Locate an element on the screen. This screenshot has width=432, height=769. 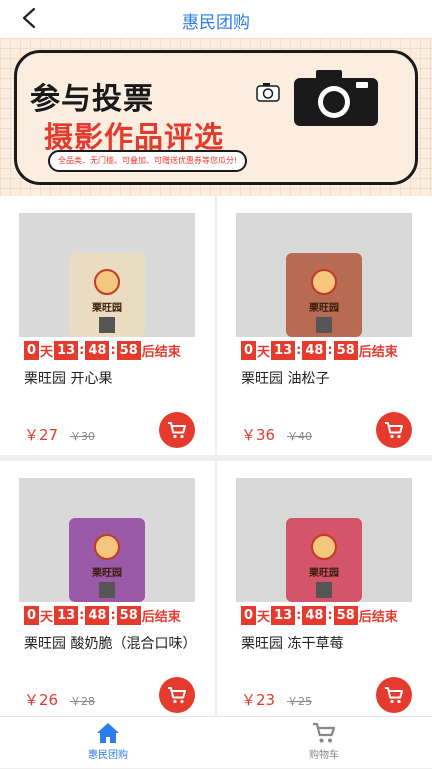
tab-cart: 购物车 is located at coordinates (324, 743).